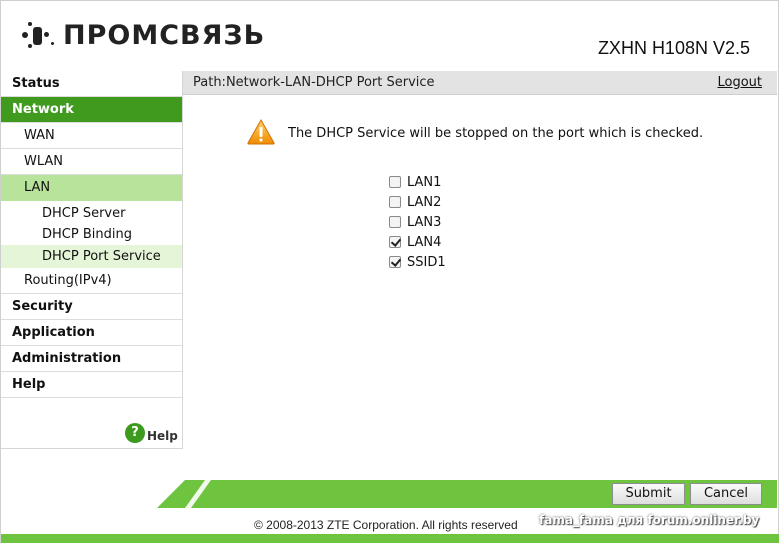 The image size is (779, 543). I want to click on ssid1-checkbox, so click(395, 262).